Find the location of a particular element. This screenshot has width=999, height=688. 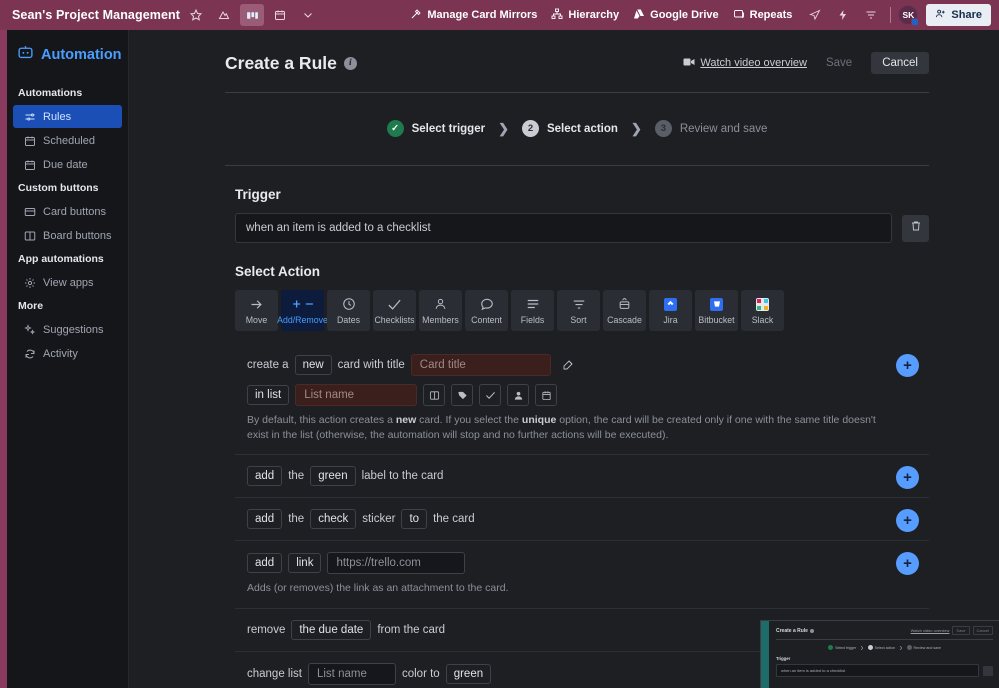

powerup-google-drive: Google Drive is located at coordinates (675, 15).